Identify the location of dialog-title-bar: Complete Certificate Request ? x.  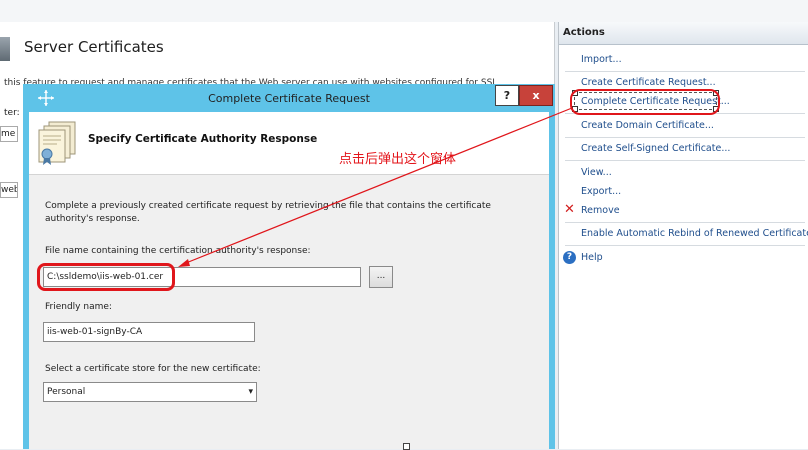
(289, 98).